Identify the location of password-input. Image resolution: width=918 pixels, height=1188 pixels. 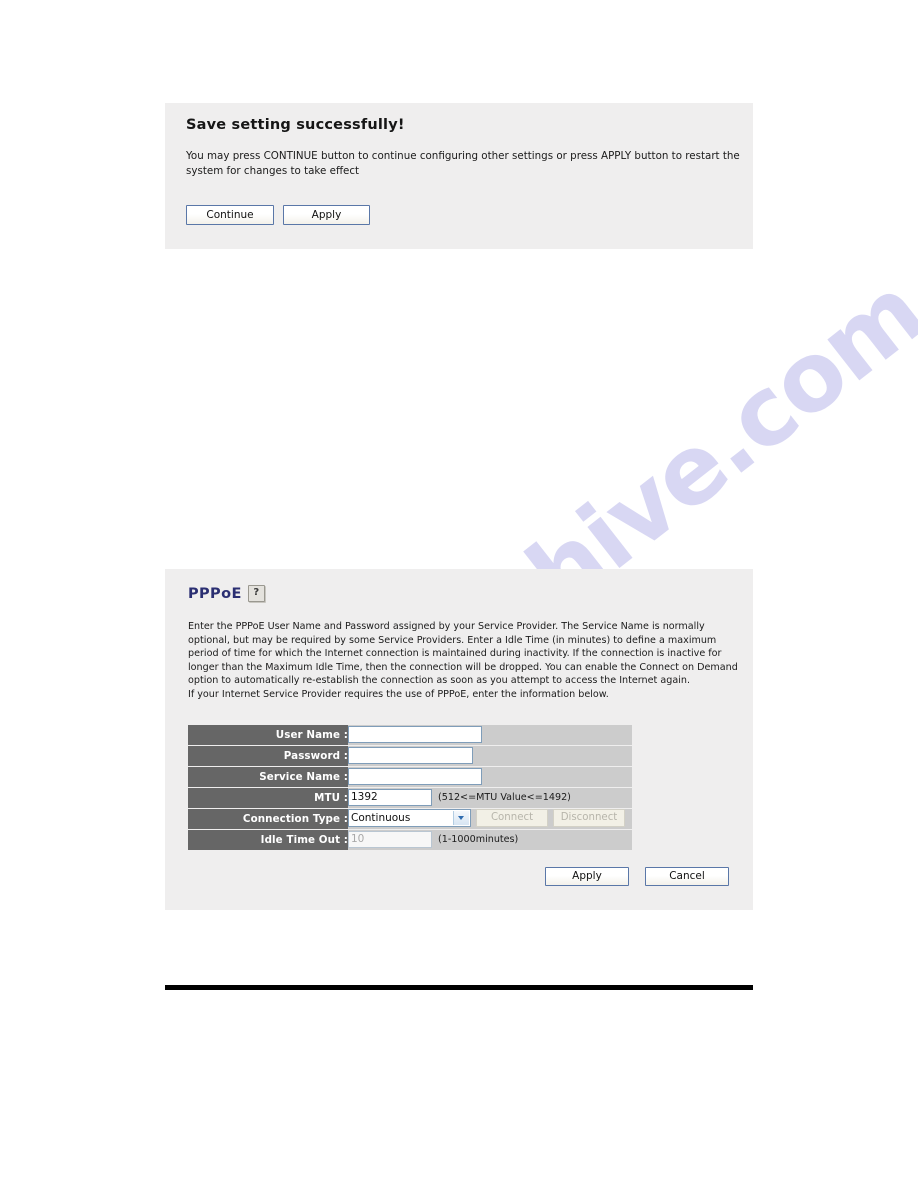
(410, 755).